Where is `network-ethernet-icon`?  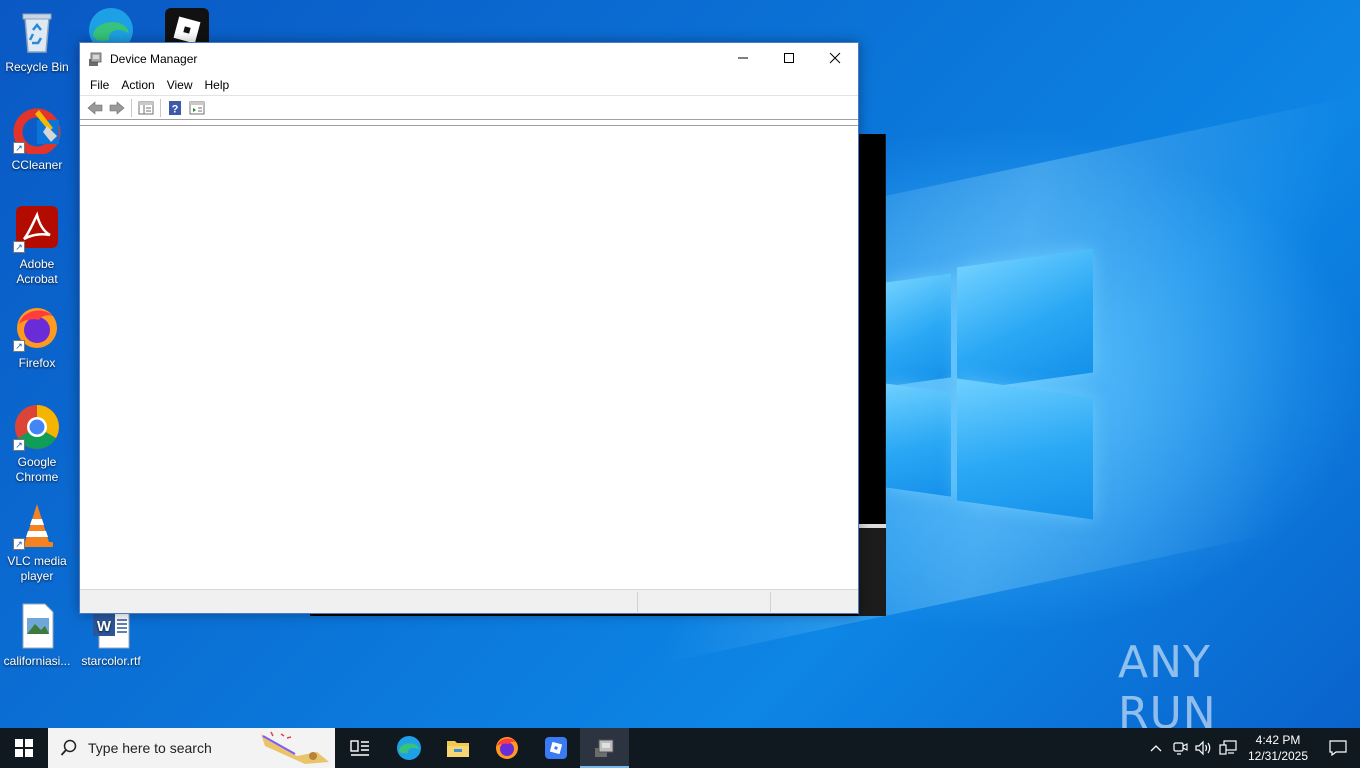 network-ethernet-icon is located at coordinates (1228, 747).